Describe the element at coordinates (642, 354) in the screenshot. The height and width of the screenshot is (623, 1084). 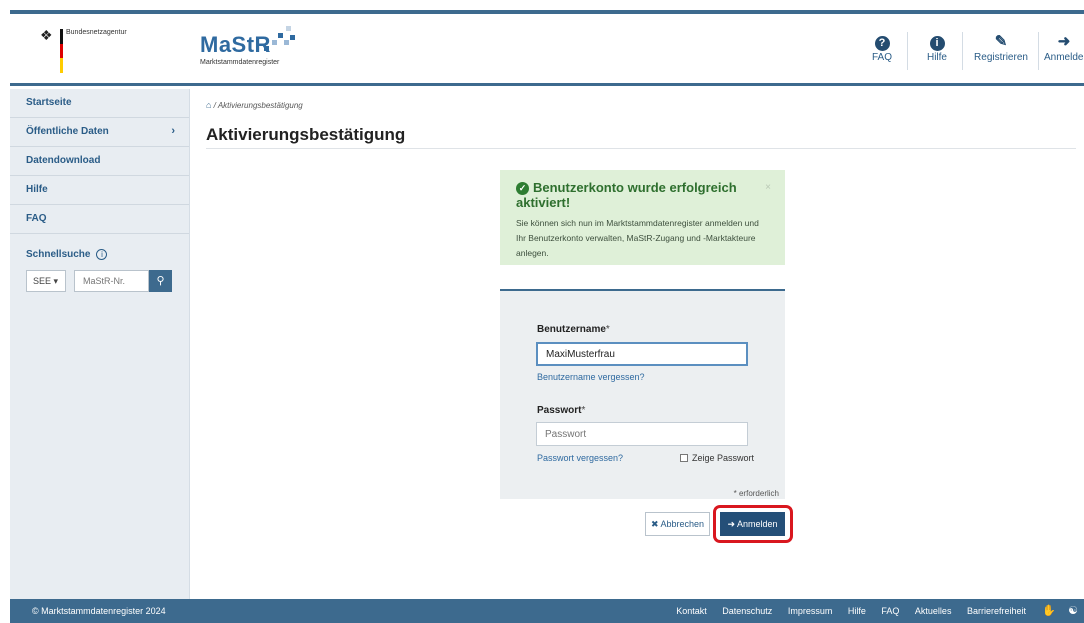
I see `username-input` at that location.